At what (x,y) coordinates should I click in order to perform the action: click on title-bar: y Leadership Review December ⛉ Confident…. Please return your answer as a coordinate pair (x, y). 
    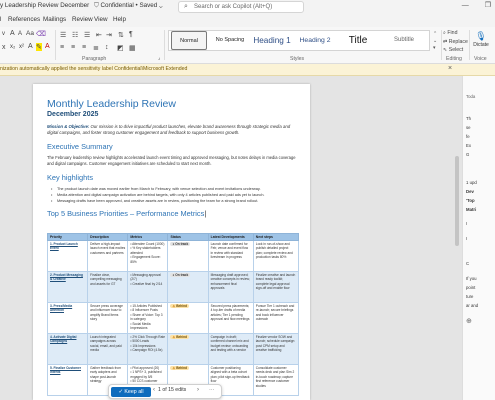
    Looking at the image, I should click on (247, 7).